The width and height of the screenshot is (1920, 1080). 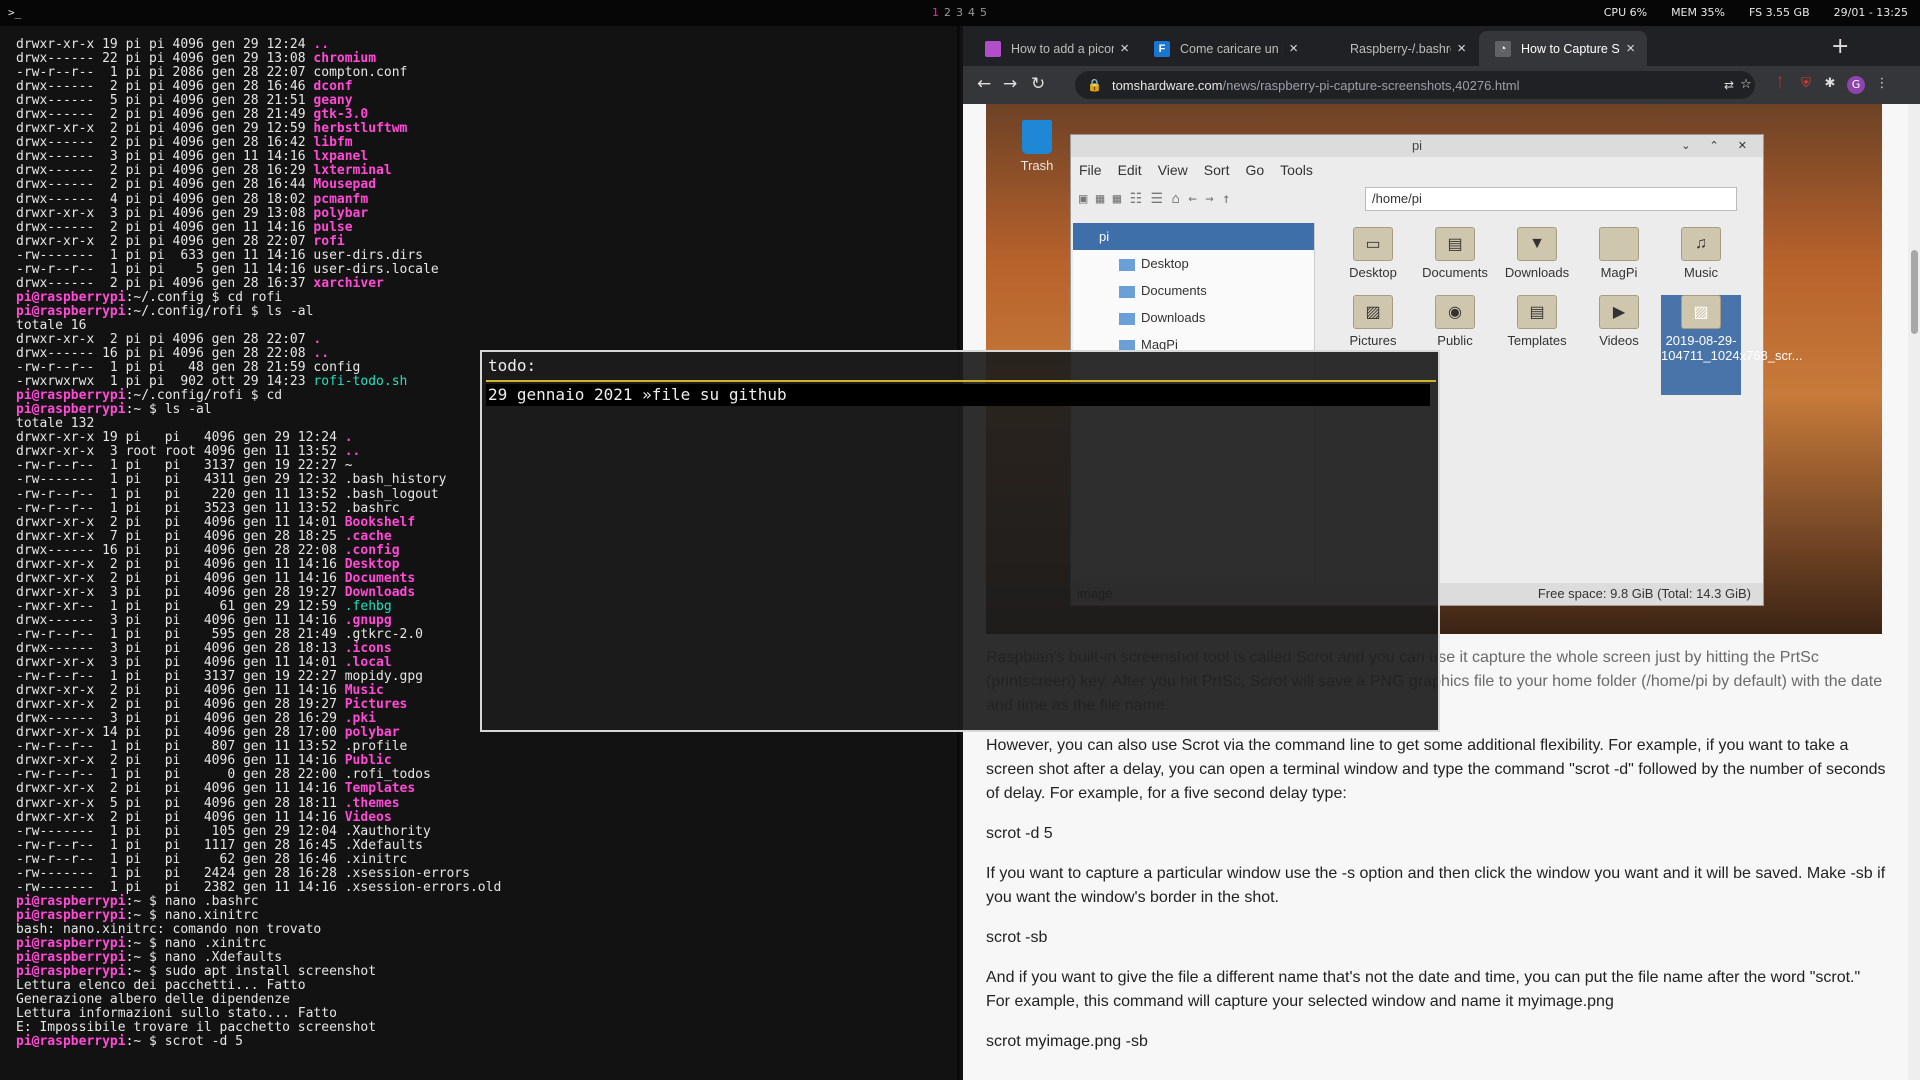 What do you see at coordinates (1856, 85) in the screenshot?
I see `profile-avatar: G` at bounding box center [1856, 85].